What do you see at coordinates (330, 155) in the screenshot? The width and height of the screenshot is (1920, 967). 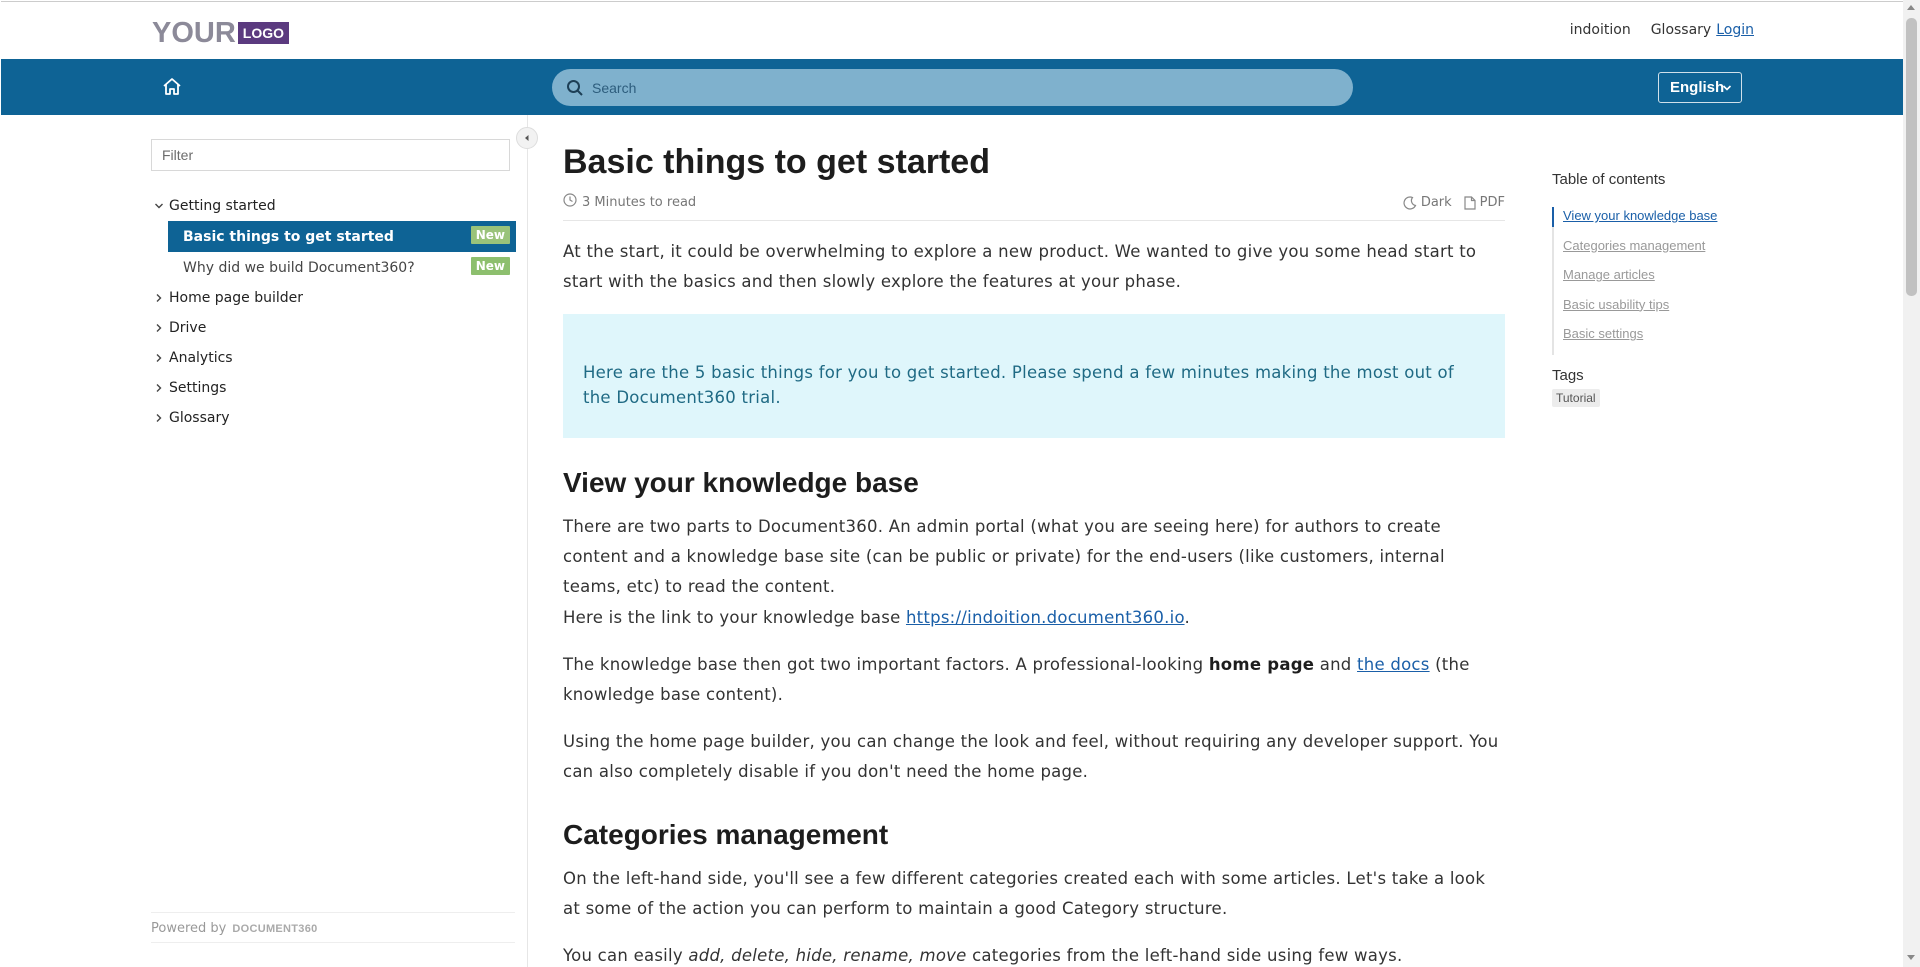 I see `filter-input` at bounding box center [330, 155].